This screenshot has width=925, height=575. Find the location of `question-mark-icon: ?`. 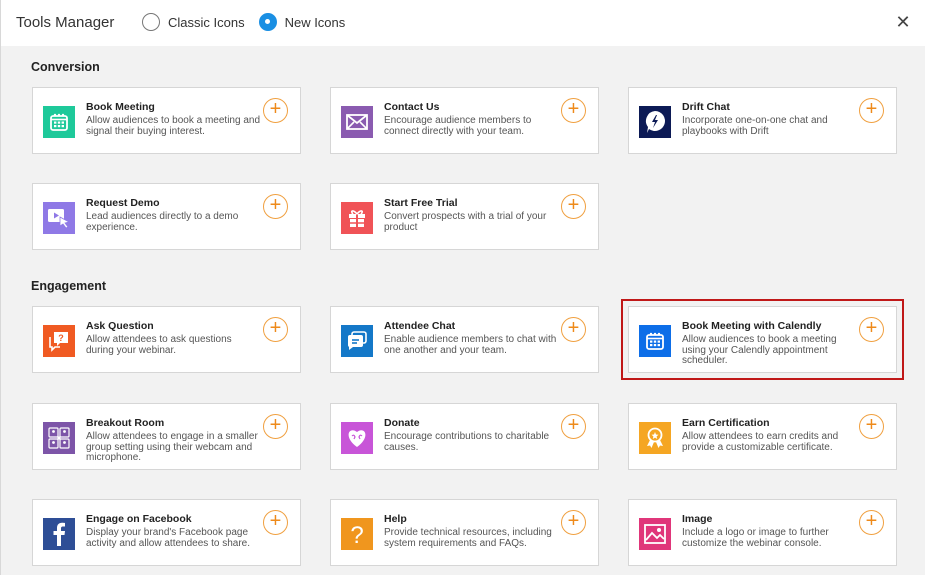

question-mark-icon: ? is located at coordinates (357, 534).